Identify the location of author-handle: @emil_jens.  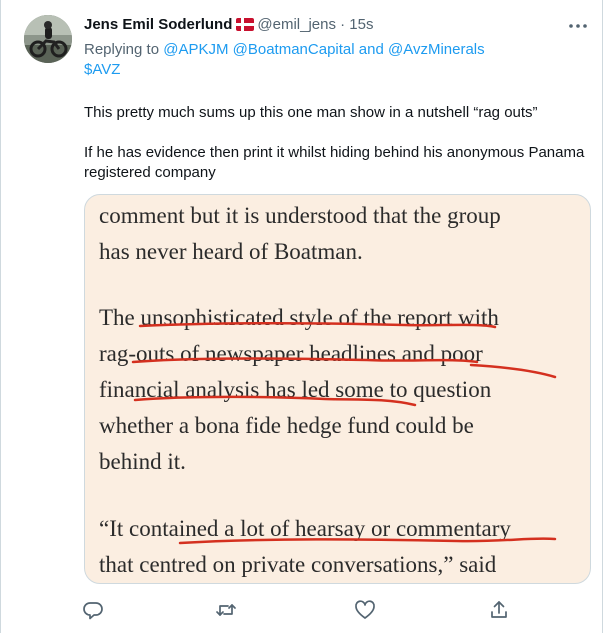
(296, 24).